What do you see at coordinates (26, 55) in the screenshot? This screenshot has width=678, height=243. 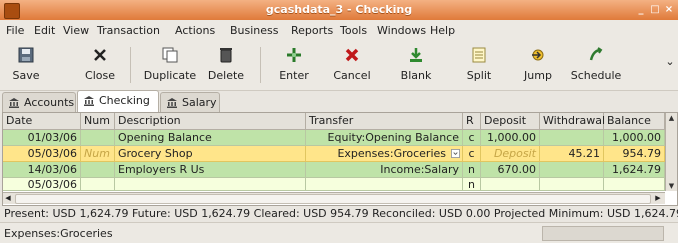 I see `save-icon` at bounding box center [26, 55].